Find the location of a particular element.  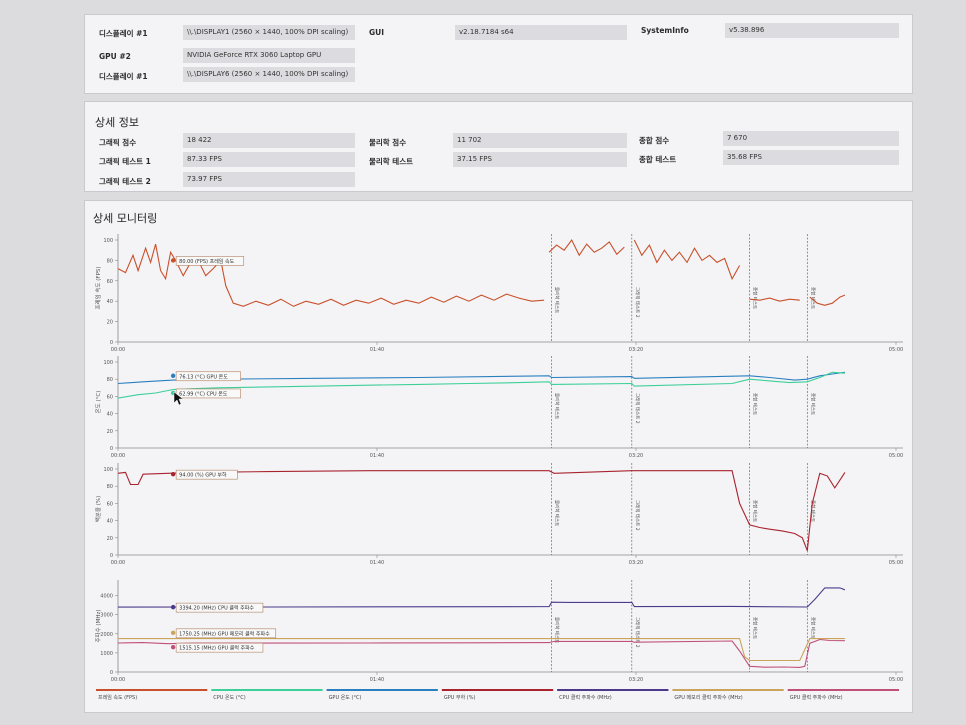

graphics-test2-value: 73.97 FPS is located at coordinates (269, 179).